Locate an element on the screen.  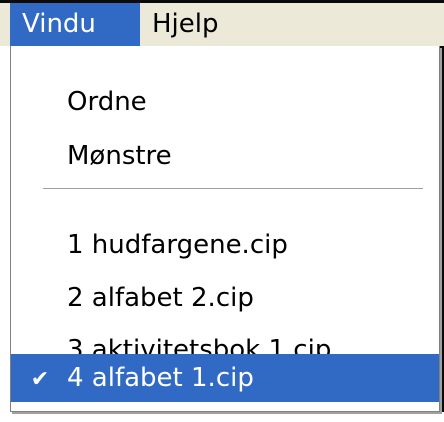
background-bottom is located at coordinates (222, 417).